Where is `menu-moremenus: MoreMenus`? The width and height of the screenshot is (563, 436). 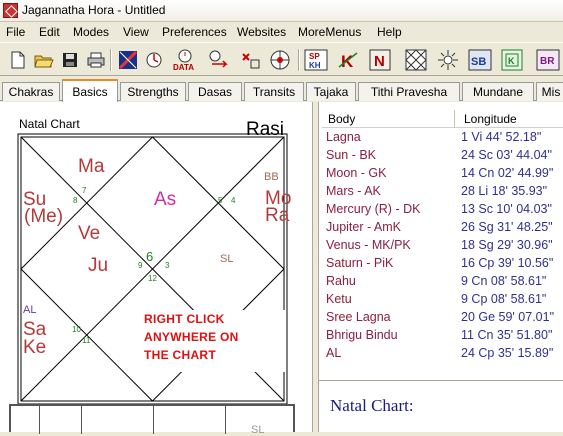 menu-moremenus: MoreMenus is located at coordinates (329, 32).